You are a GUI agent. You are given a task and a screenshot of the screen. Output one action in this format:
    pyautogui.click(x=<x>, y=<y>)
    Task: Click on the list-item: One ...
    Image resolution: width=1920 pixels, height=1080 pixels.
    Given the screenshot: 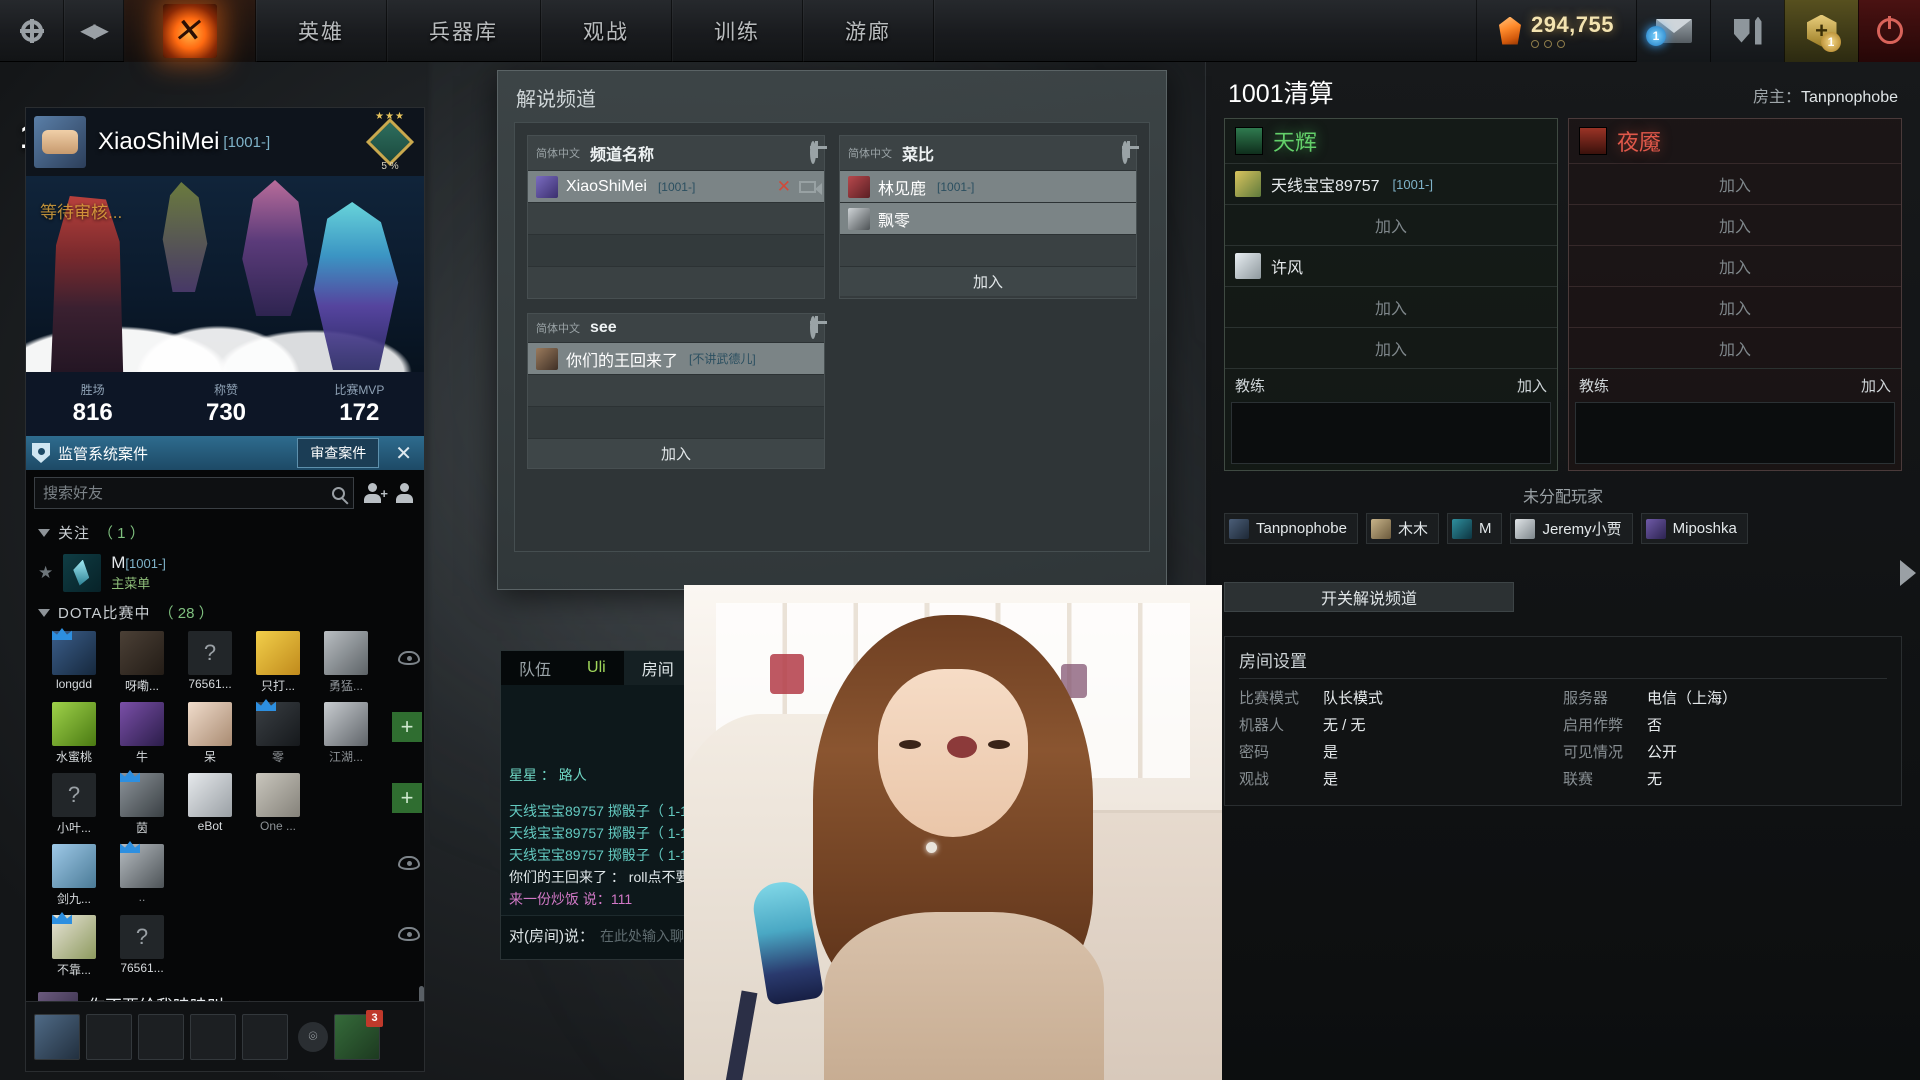 What is the action you would take?
    pyautogui.click(x=278, y=804)
    